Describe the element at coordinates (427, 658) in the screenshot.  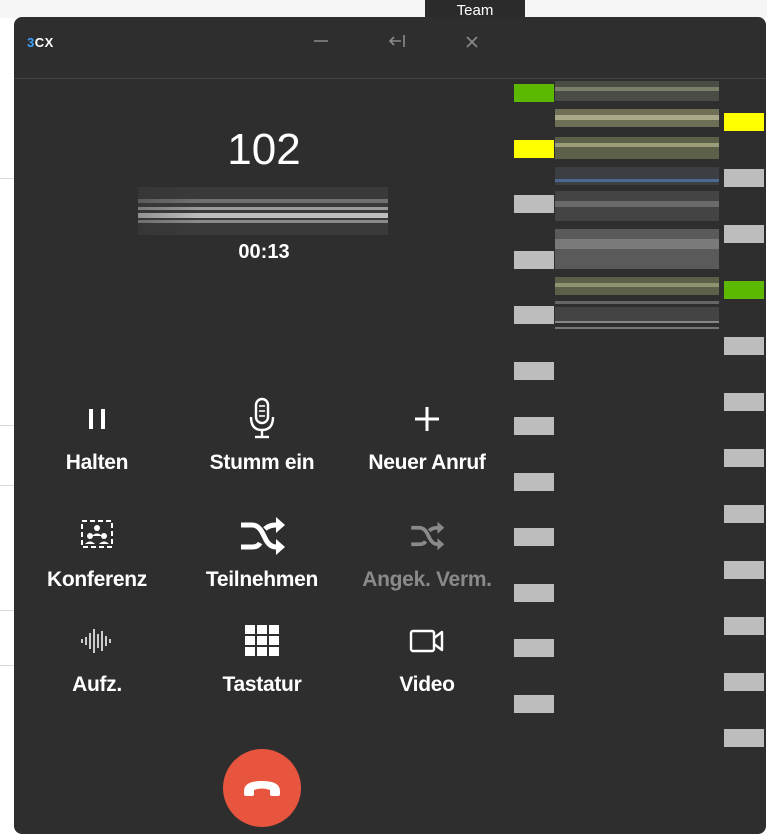
I see `video-button: Video` at that location.